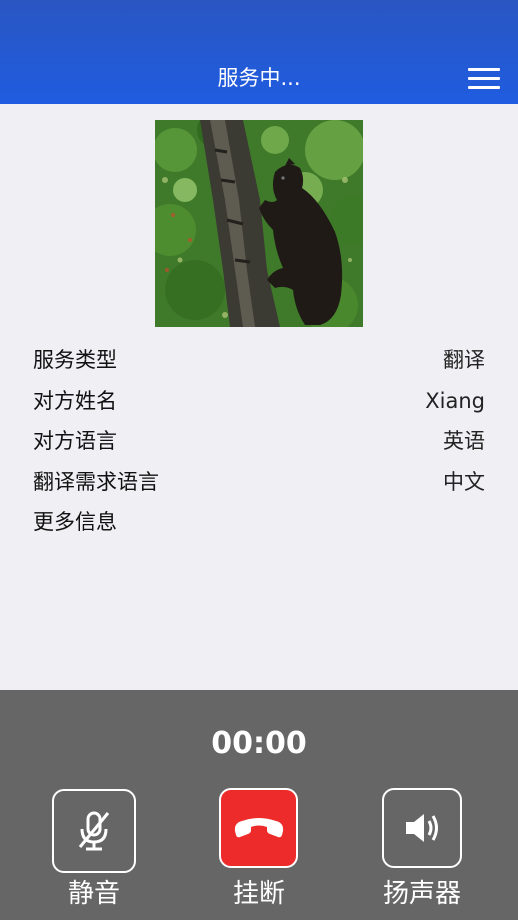 The height and width of the screenshot is (920, 518). Describe the element at coordinates (75, 360) in the screenshot. I see `service-type-label: 服务类型` at that location.